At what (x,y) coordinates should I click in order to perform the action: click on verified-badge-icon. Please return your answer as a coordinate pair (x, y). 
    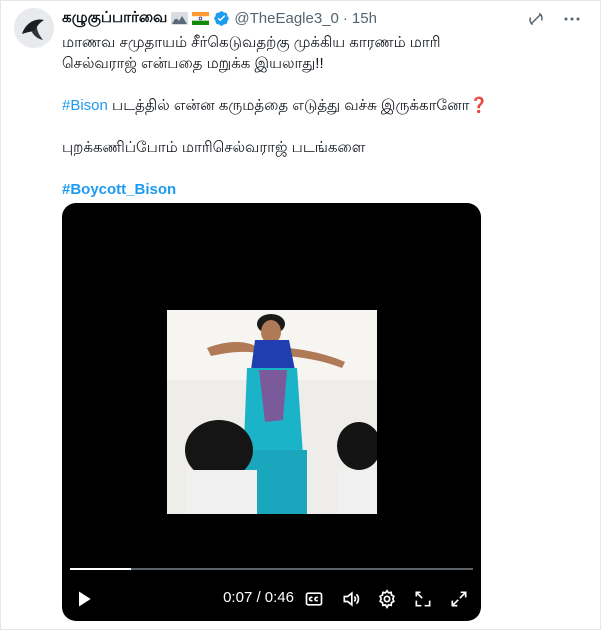
    Looking at the image, I should click on (222, 18).